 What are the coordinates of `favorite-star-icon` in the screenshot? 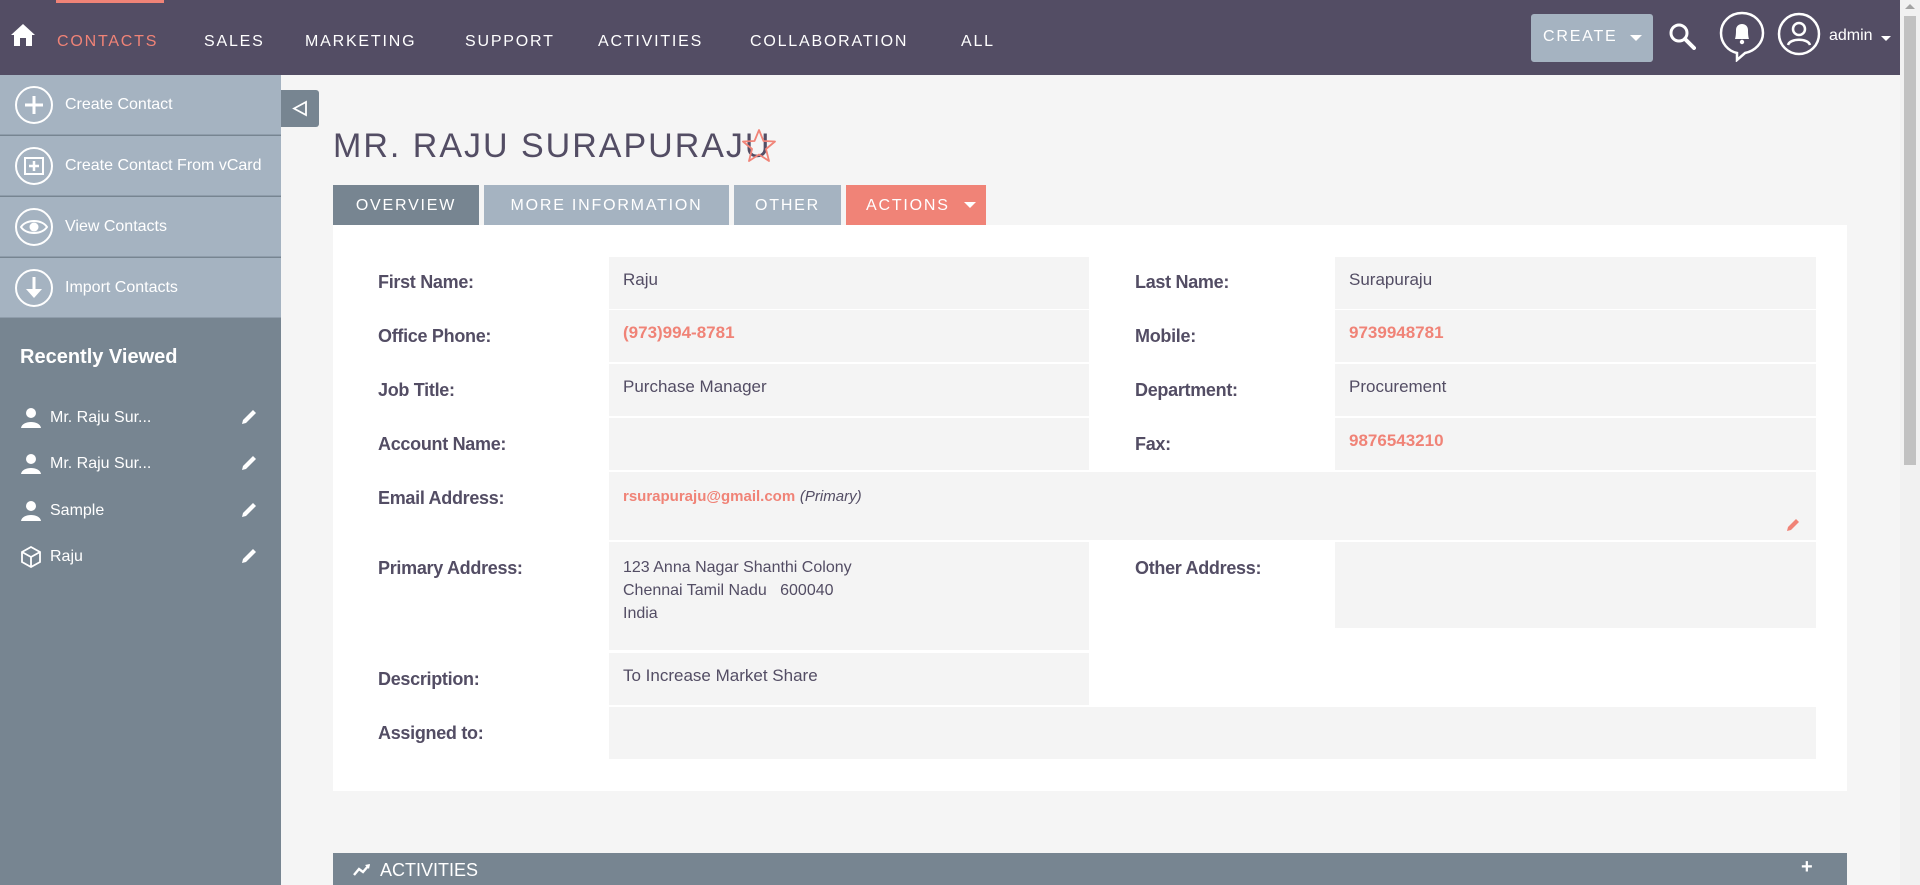 It's located at (759, 146).